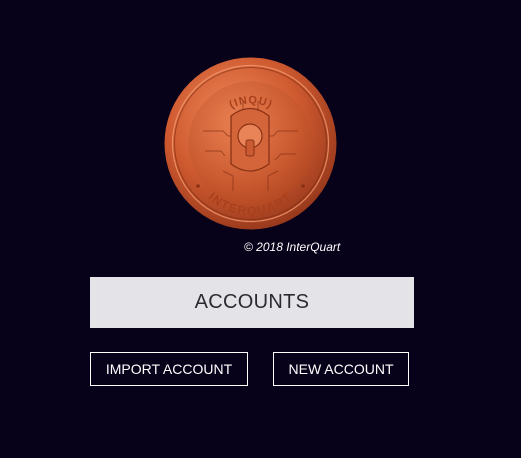 The height and width of the screenshot is (458, 521). I want to click on accounts-banner-label: ACCOUNTS, so click(252, 302).